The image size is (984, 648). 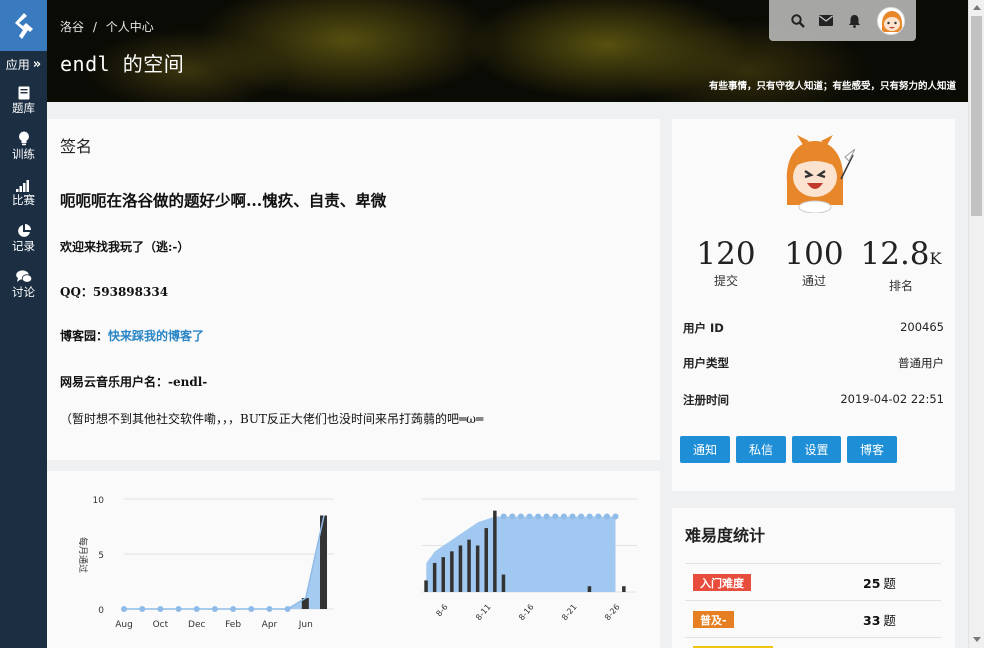 What do you see at coordinates (196, 625) in the screenshot?
I see `x-tick-label: Dec` at bounding box center [196, 625].